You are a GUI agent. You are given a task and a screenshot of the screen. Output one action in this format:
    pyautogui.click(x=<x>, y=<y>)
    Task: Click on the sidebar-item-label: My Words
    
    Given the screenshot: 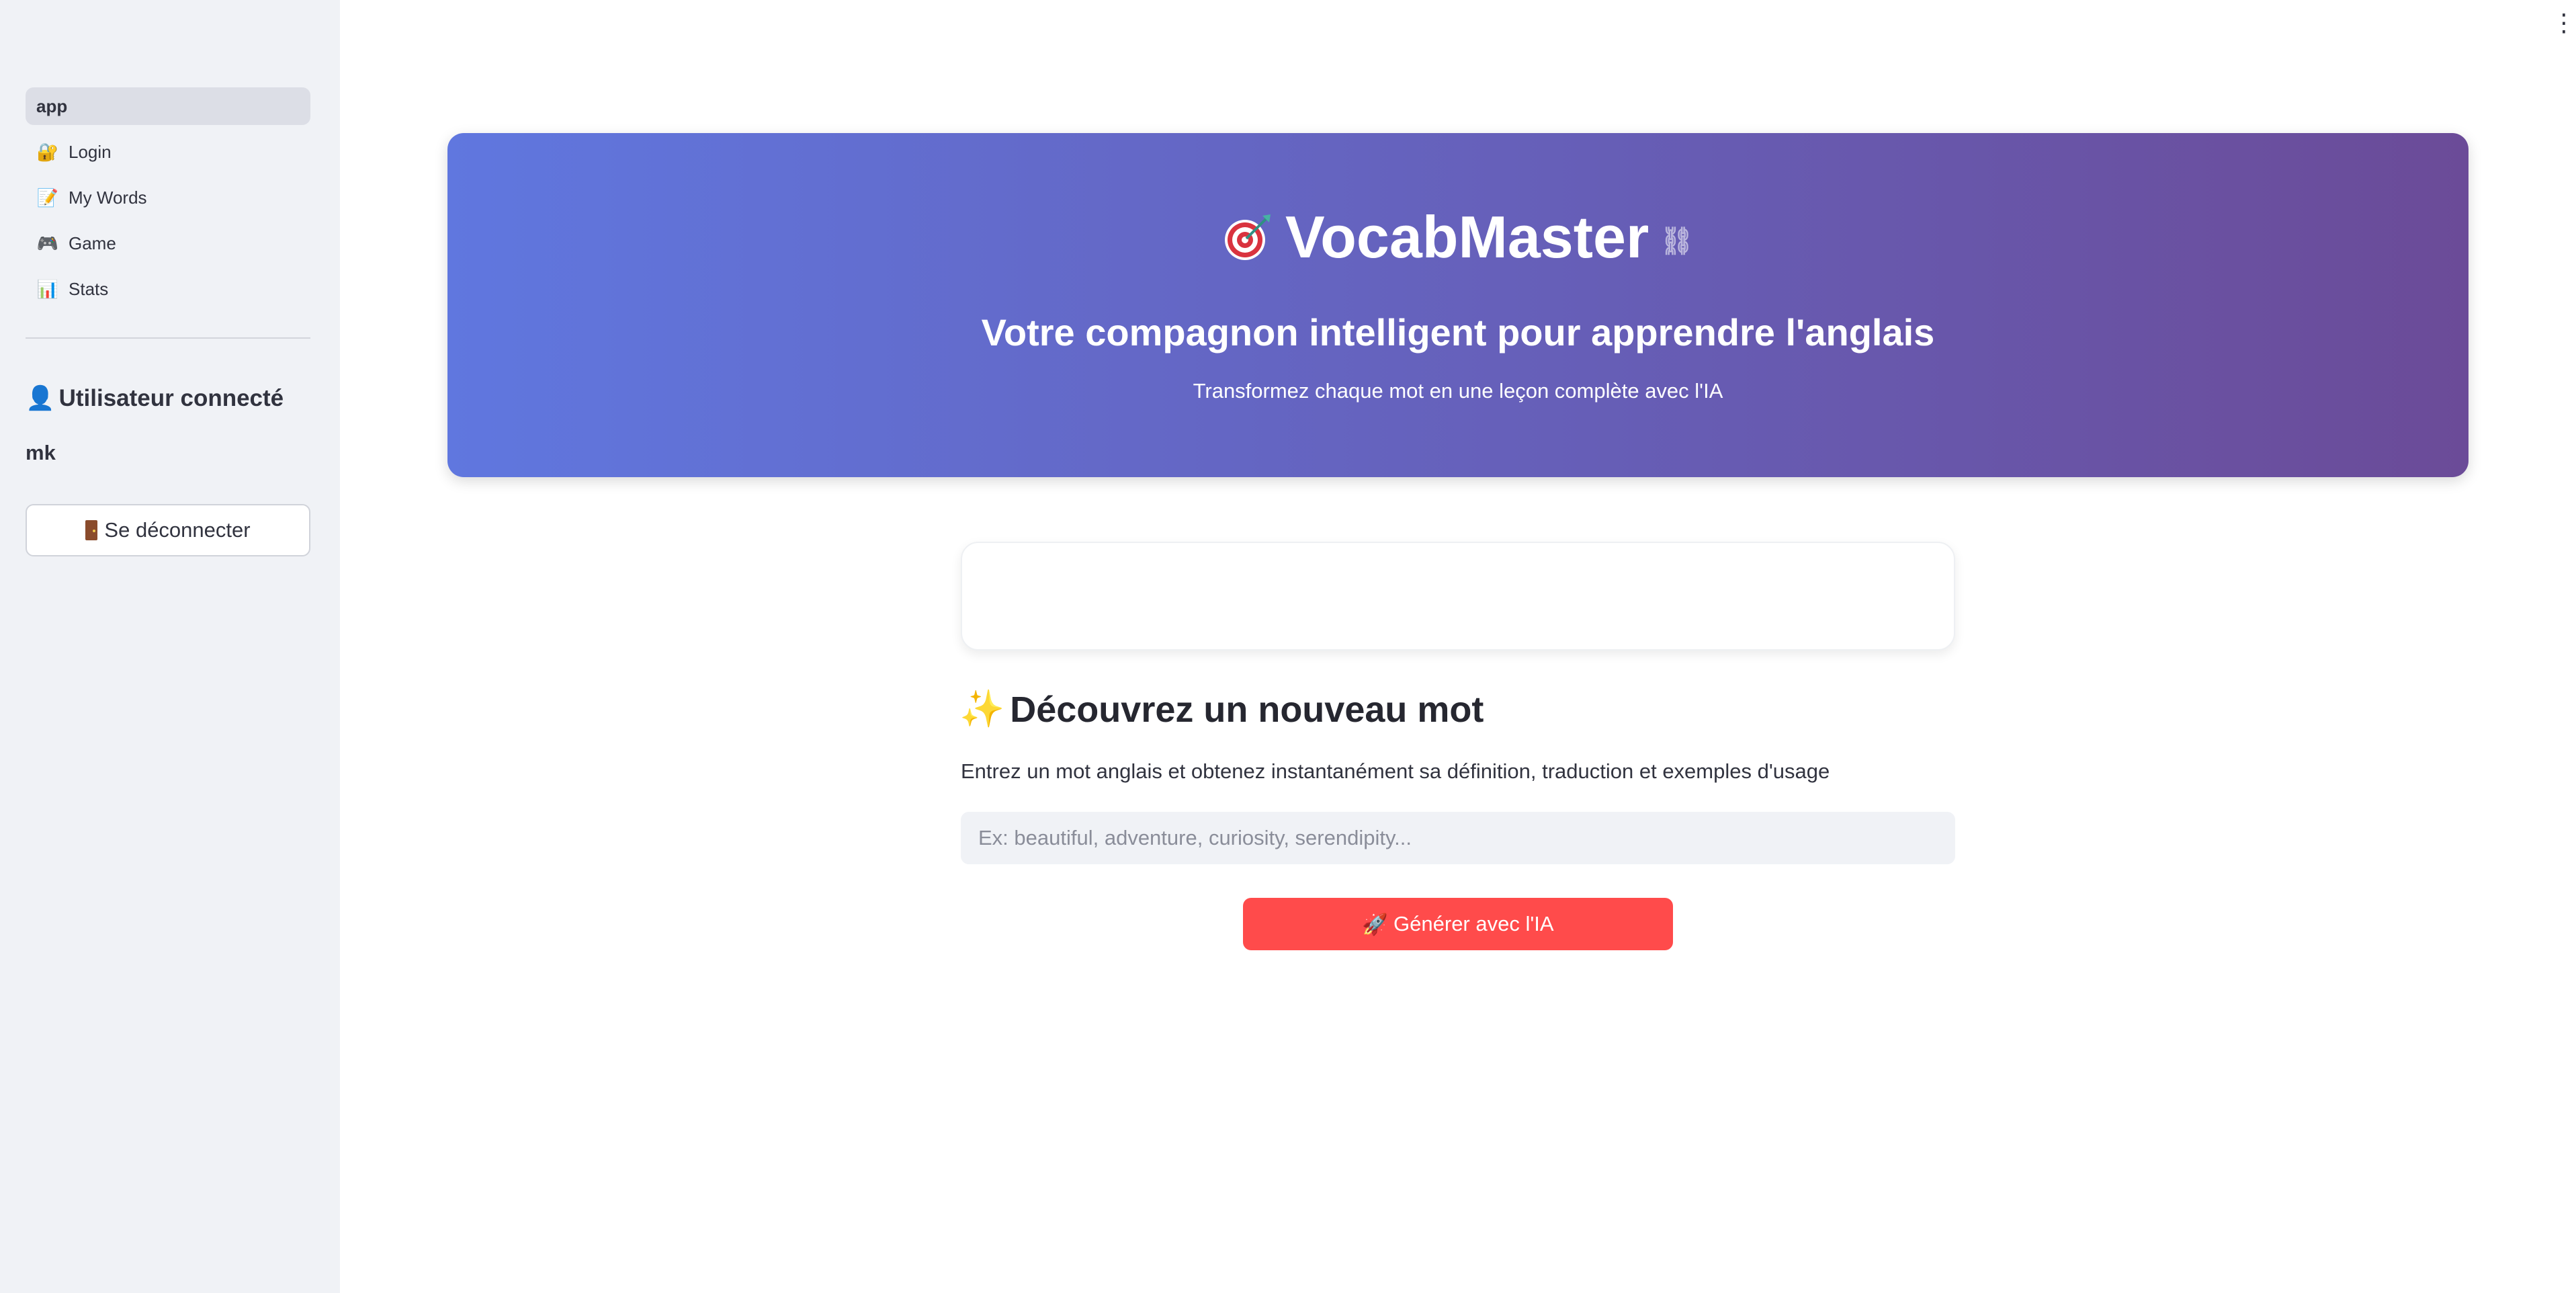 What is the action you would take?
    pyautogui.click(x=108, y=197)
    